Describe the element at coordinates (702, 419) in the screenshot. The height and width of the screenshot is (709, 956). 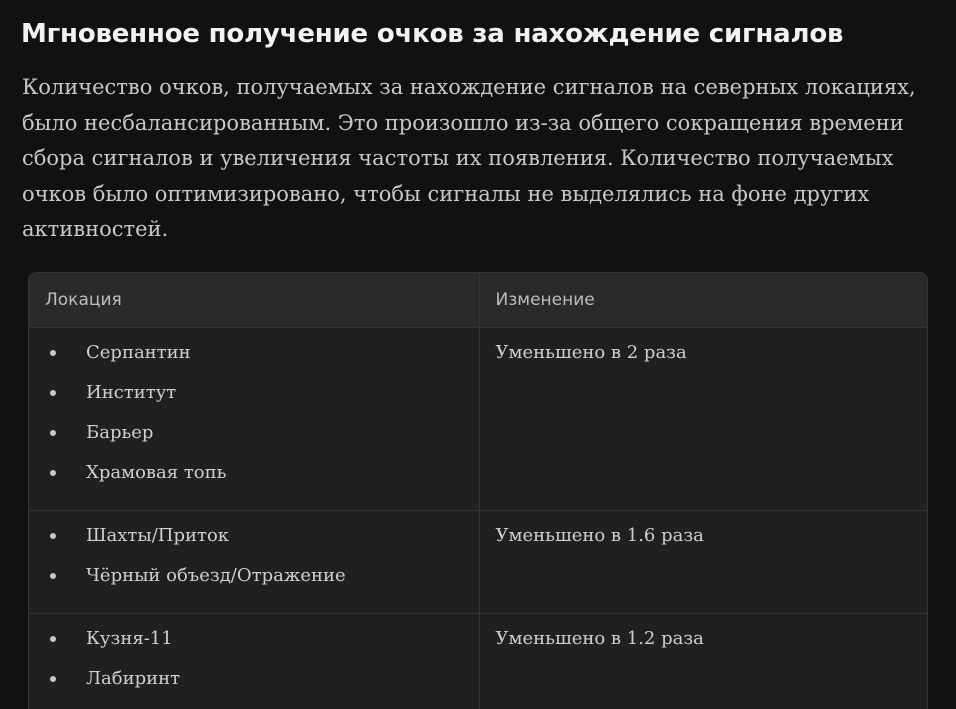
I see `change-cell: Уменьшено в 2 раза` at that location.